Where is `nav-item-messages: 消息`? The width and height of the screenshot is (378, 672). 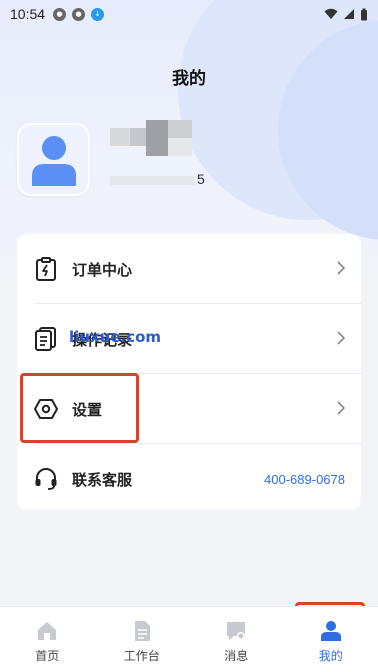
nav-item-messages: 消息 is located at coordinates (236, 639).